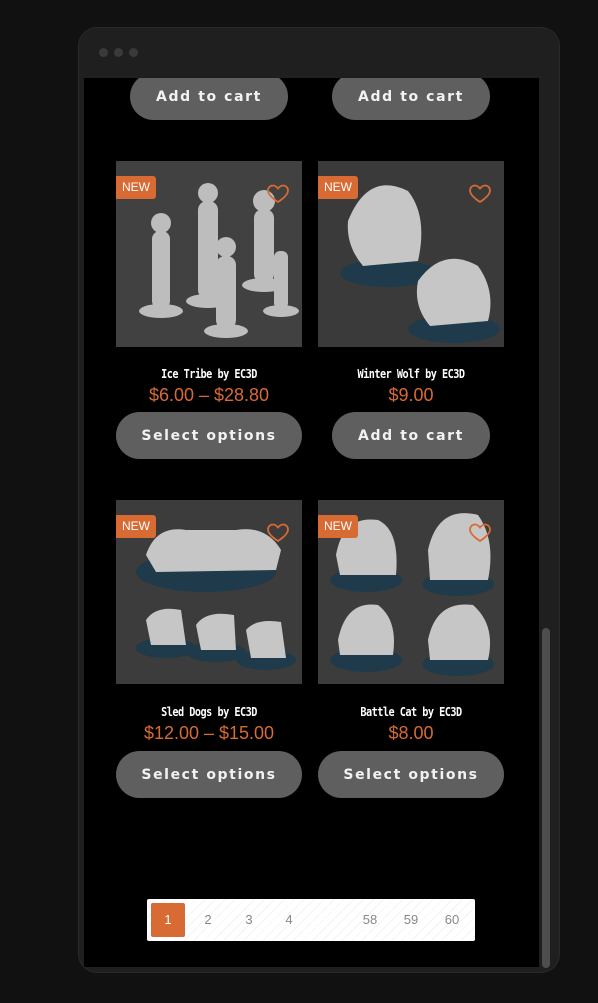 The image size is (598, 1003). What do you see at coordinates (452, 920) in the screenshot?
I see `page-link: 60` at bounding box center [452, 920].